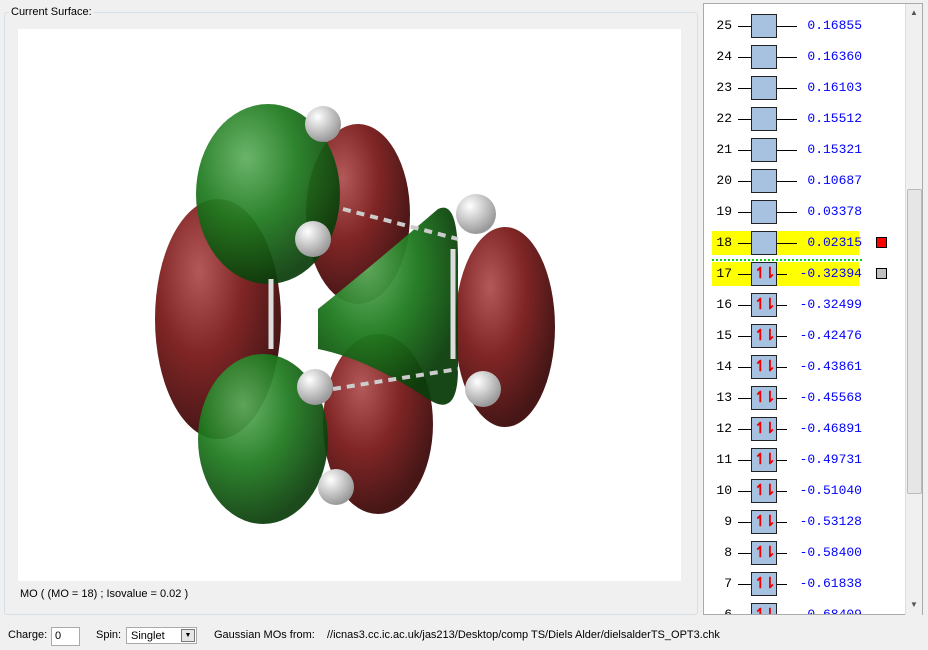  I want to click on orbital-row: 8 ↿⇂ -0.58400, so click(804, 553).